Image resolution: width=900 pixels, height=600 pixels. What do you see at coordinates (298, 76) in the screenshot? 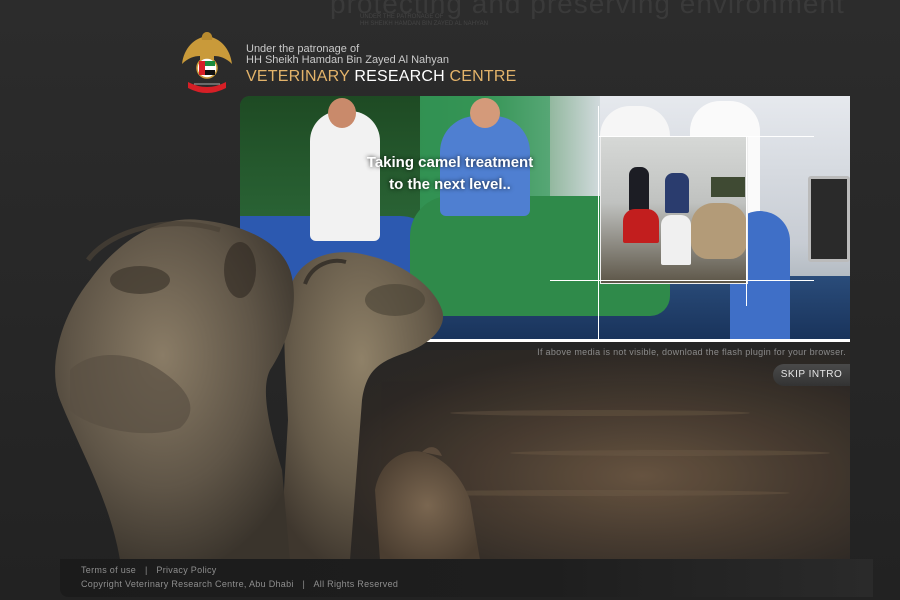
I see `centre-name-word1: VETERINARY` at bounding box center [298, 76].